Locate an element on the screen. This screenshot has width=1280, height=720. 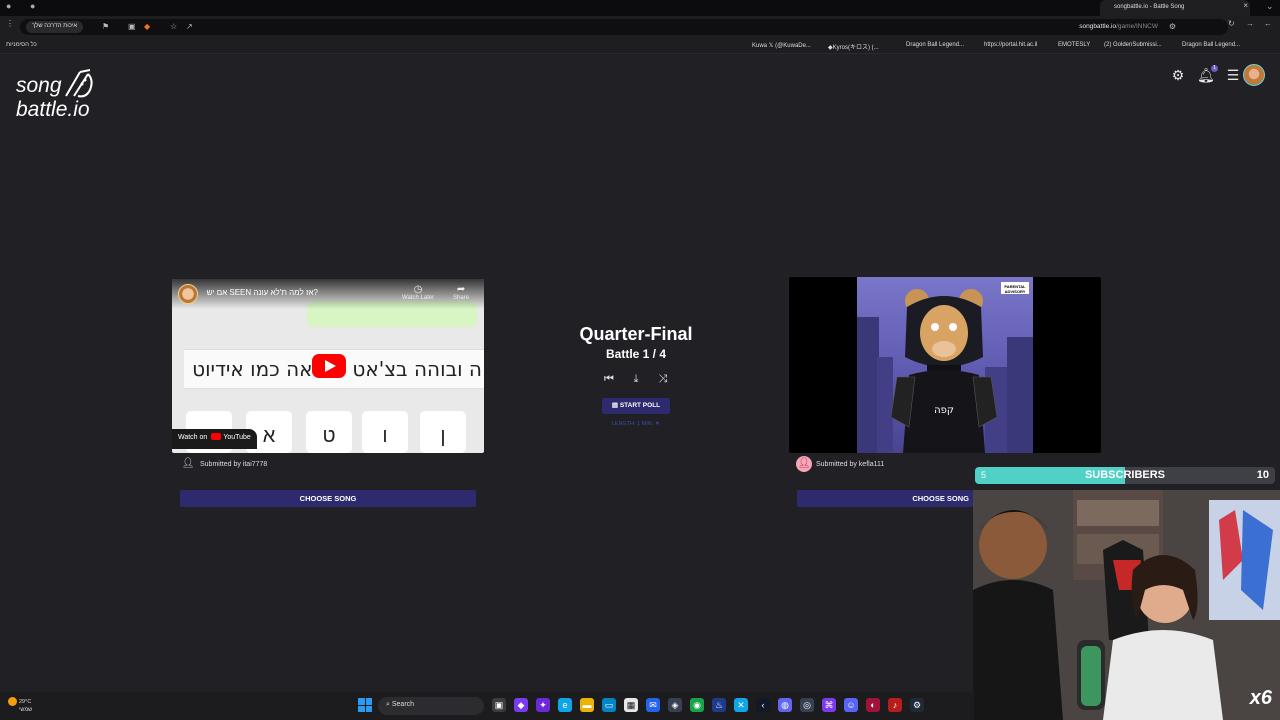
shuffle-icon: ⤨ is located at coordinates (663, 379).